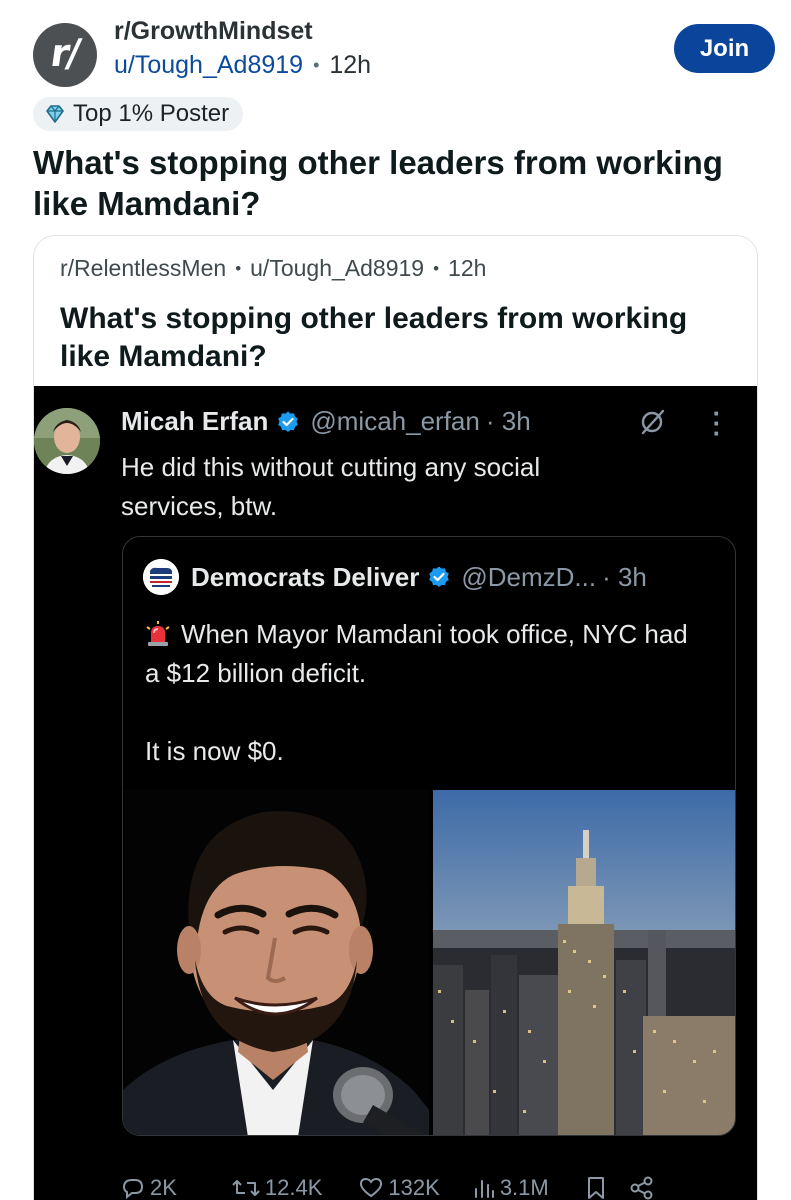 The height and width of the screenshot is (1200, 791). I want to click on grok-icon, so click(653, 422).